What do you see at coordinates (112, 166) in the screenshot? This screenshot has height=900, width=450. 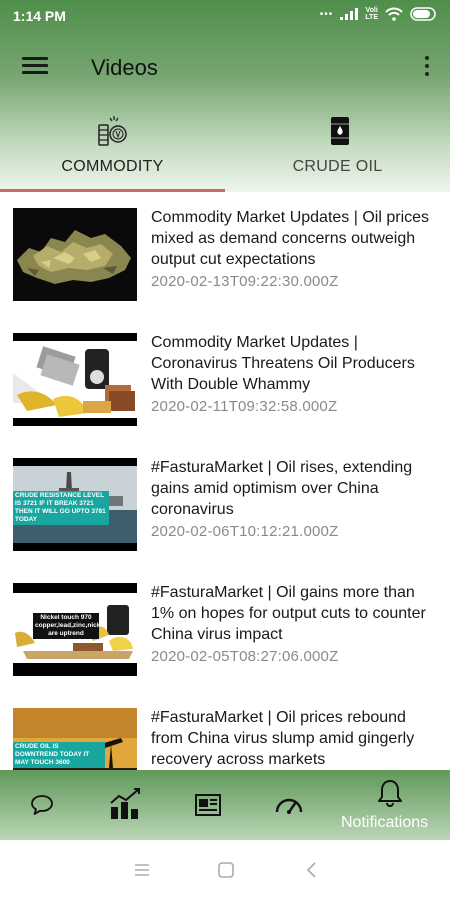 I see `tab-label: COMMODITY` at bounding box center [112, 166].